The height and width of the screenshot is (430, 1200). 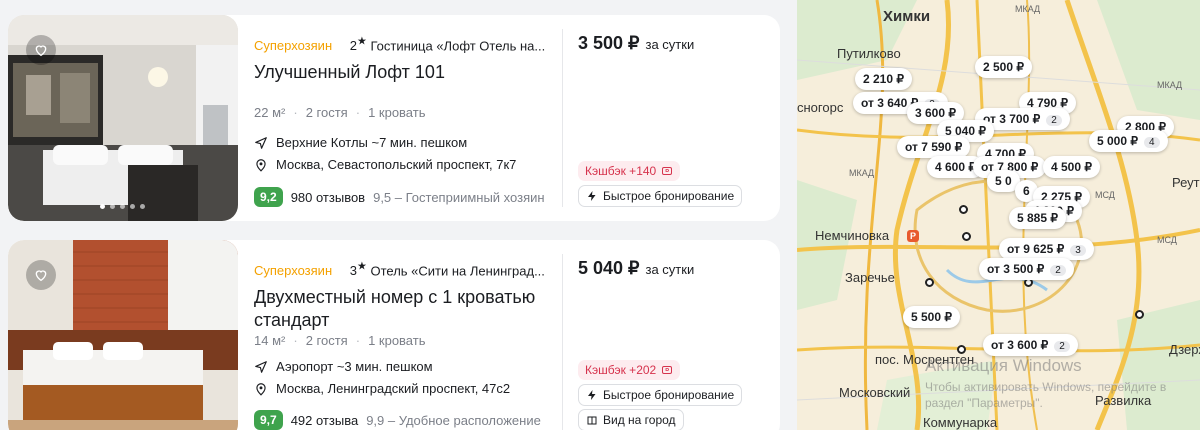 What do you see at coordinates (270, 112) in the screenshot?
I see `room-area: 22 м²` at bounding box center [270, 112].